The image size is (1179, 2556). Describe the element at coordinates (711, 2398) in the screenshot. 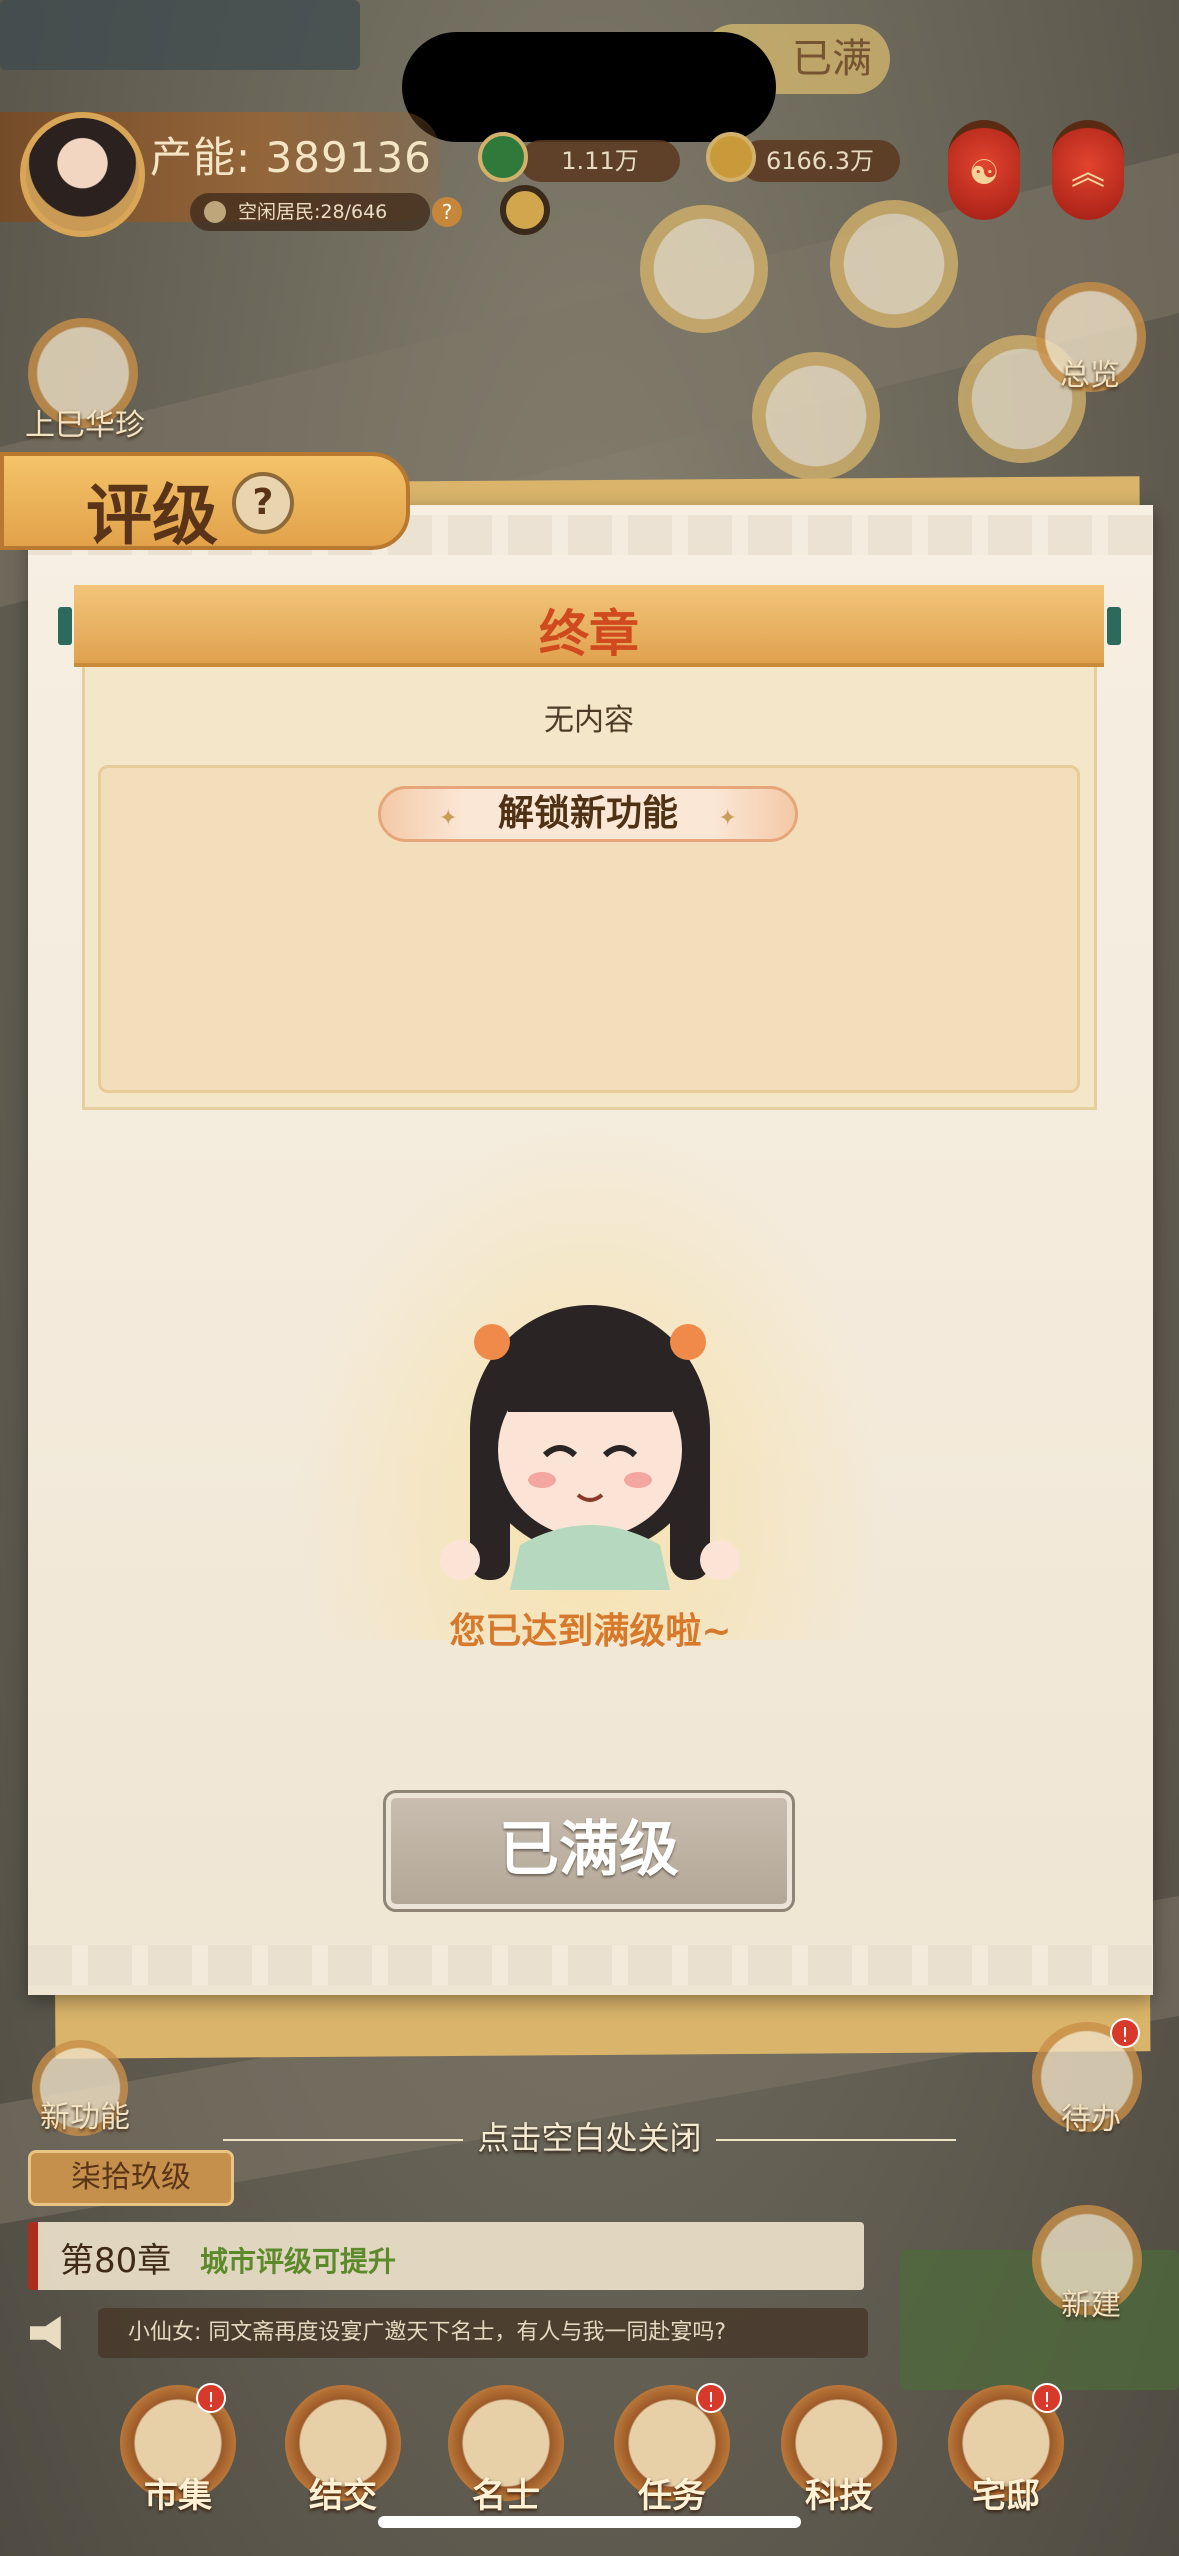

I see `nav-tasks-badge: !` at that location.